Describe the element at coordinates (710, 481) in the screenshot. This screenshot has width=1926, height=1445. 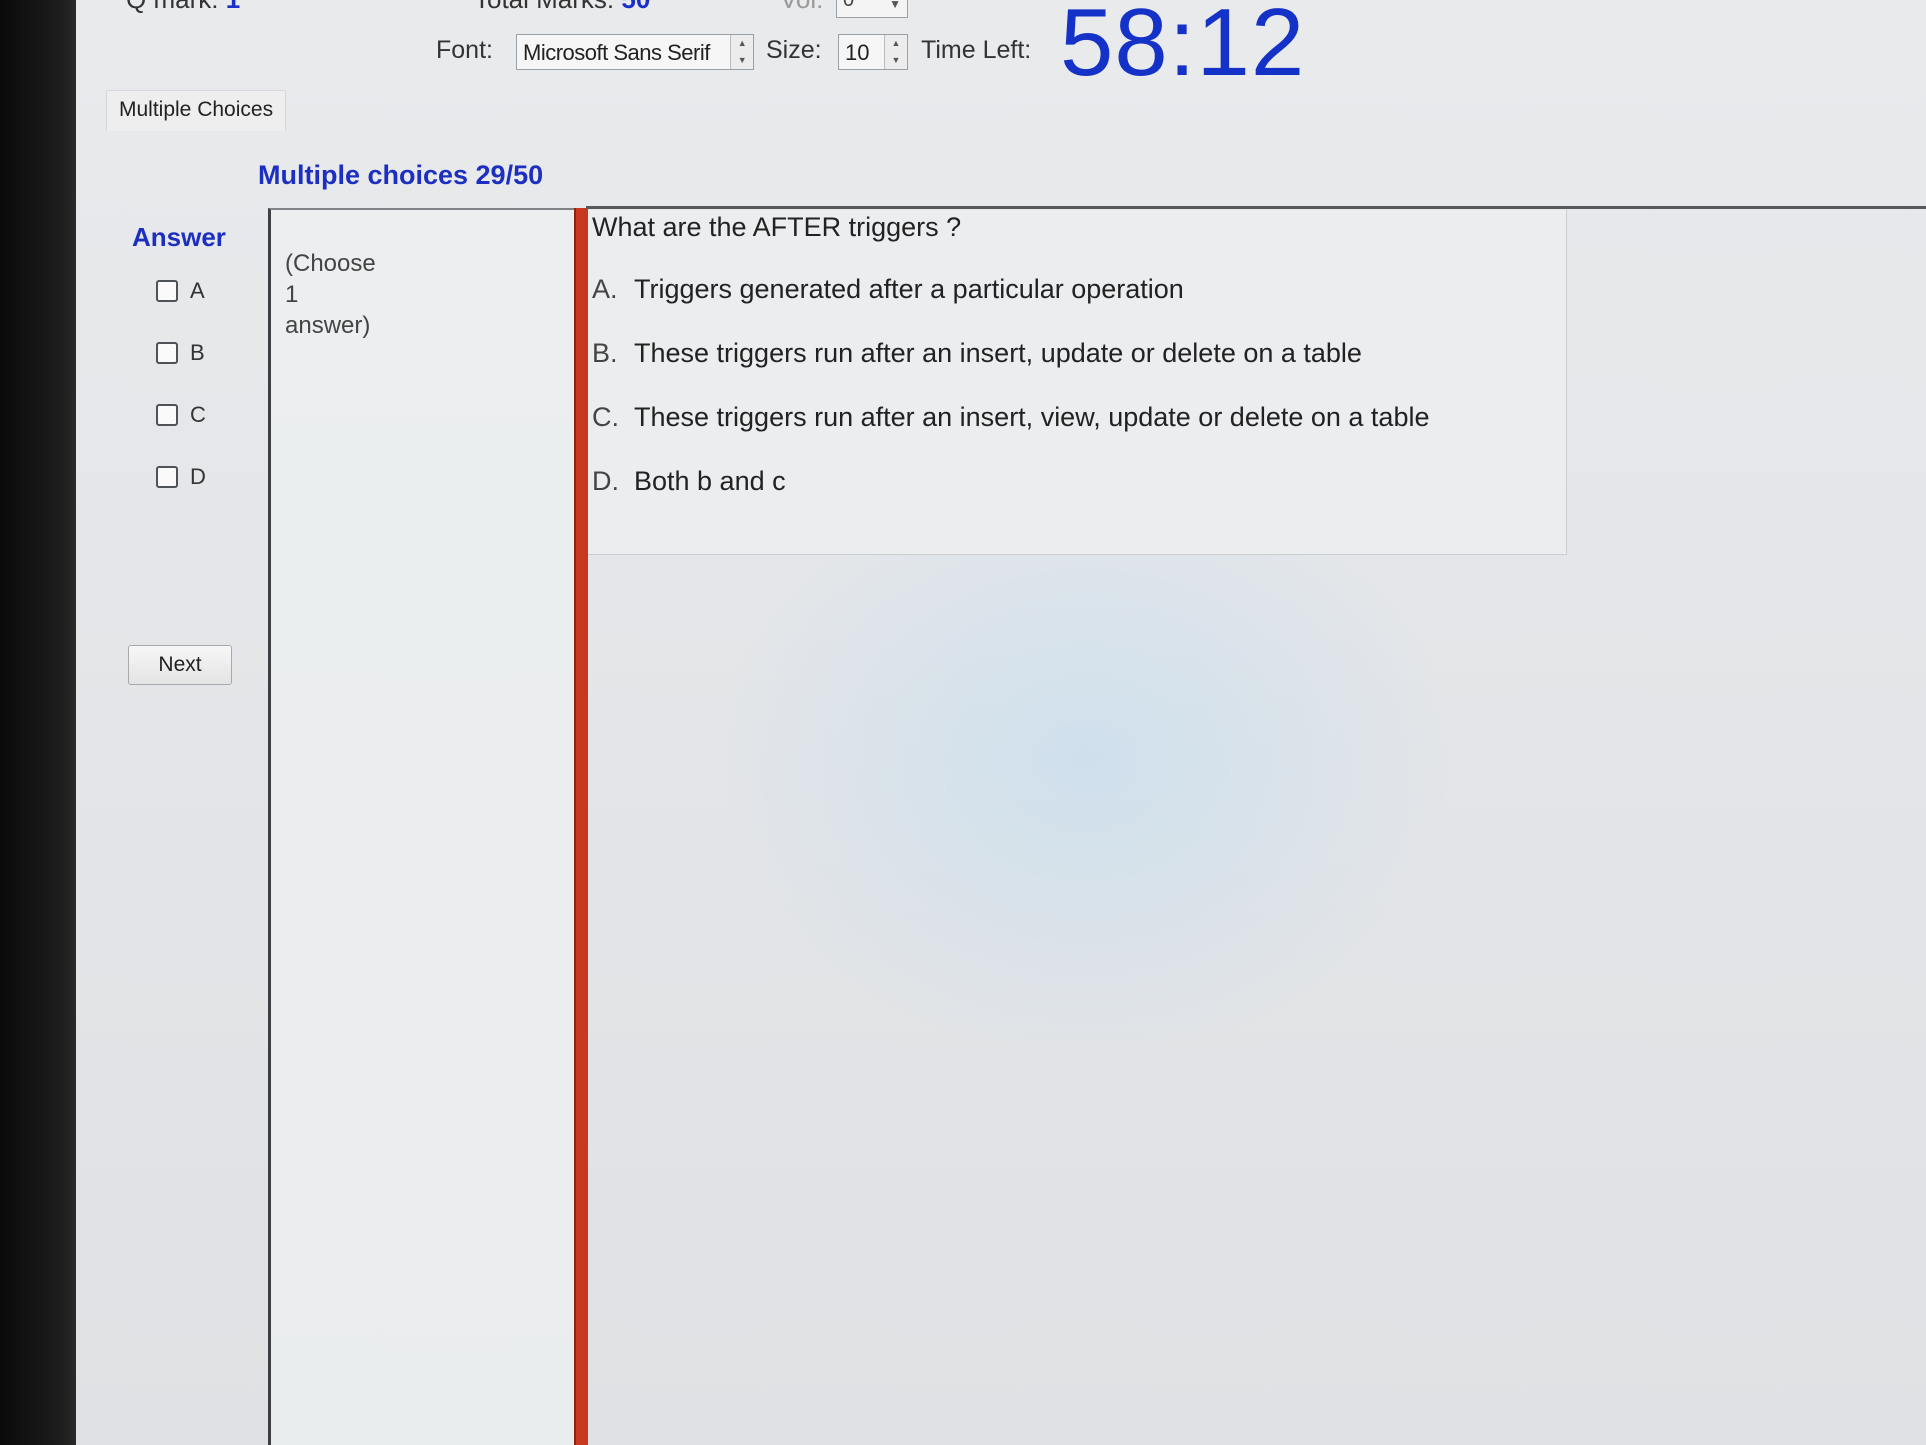
I see `choice-text: Both b and c` at that location.